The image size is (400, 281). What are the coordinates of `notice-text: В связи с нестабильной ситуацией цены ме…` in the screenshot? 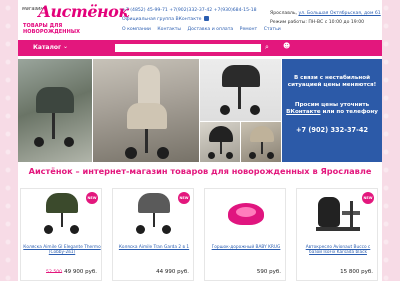 It's located at (332, 81).